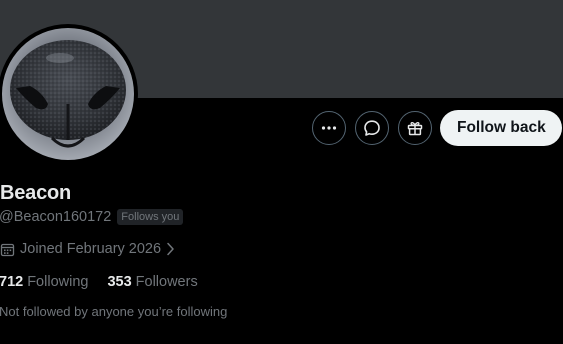  I want to click on joined-date: Joined February 2026, so click(91, 249).